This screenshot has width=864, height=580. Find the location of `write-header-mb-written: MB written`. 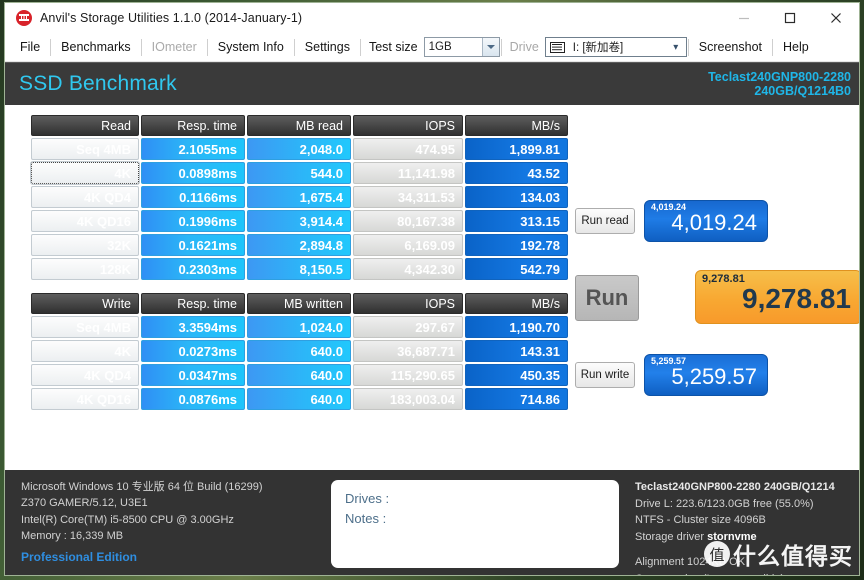

write-header-mb-written: MB written is located at coordinates (299, 303).